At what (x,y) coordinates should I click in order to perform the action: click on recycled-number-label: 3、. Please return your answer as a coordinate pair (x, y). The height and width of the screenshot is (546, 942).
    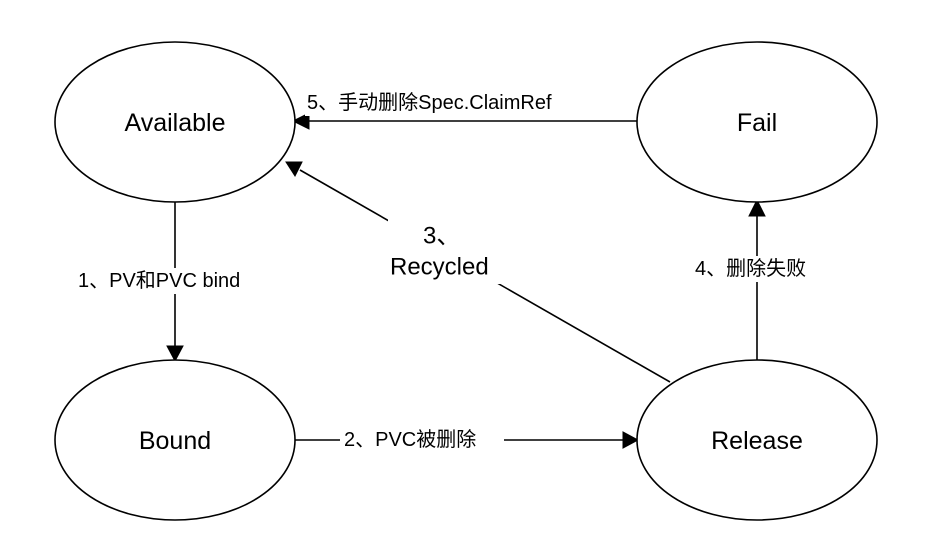
    Looking at the image, I should click on (441, 236).